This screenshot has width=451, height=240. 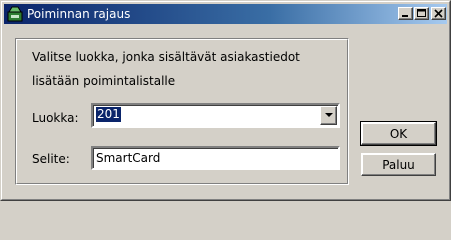 I want to click on selite-input, so click(x=215, y=158).